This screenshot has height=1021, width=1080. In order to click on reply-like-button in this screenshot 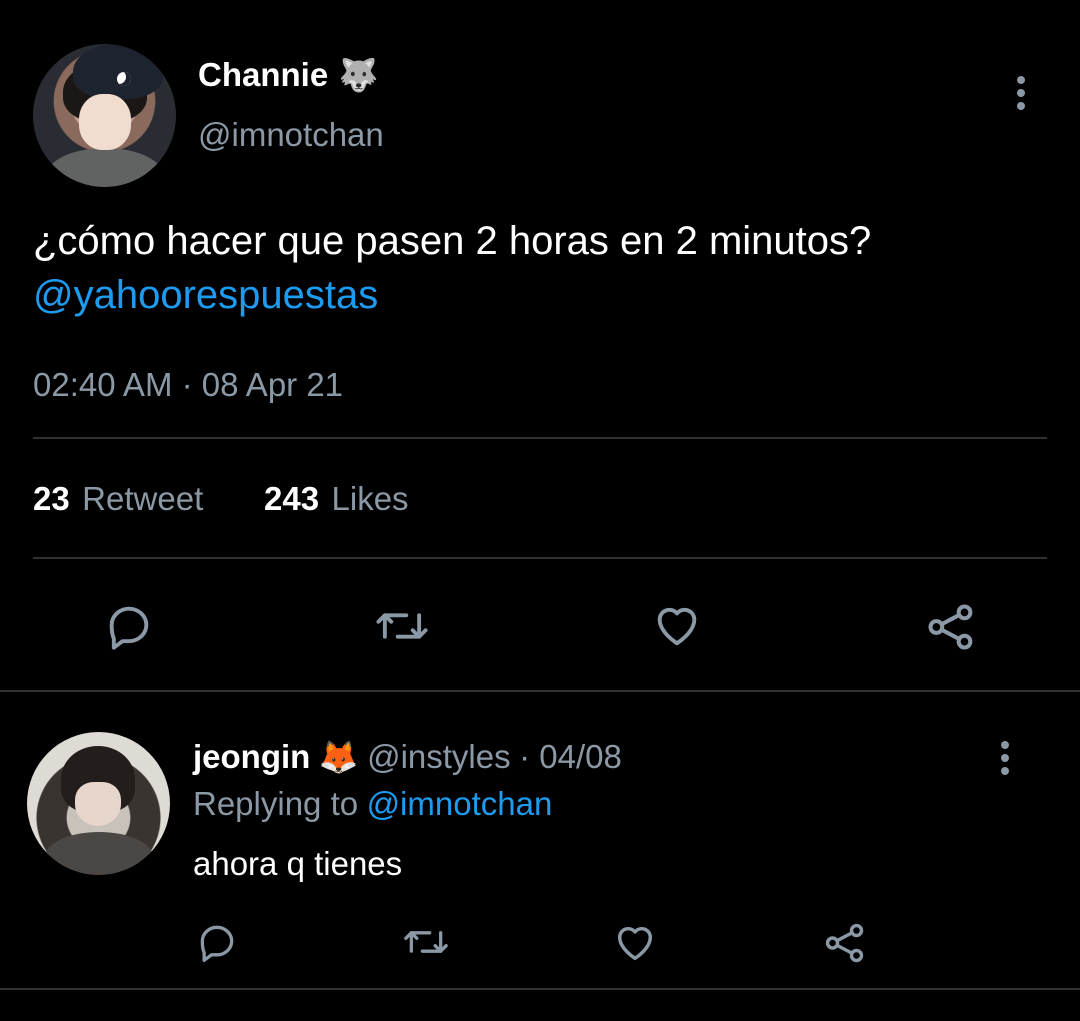, I will do `click(635, 943)`.